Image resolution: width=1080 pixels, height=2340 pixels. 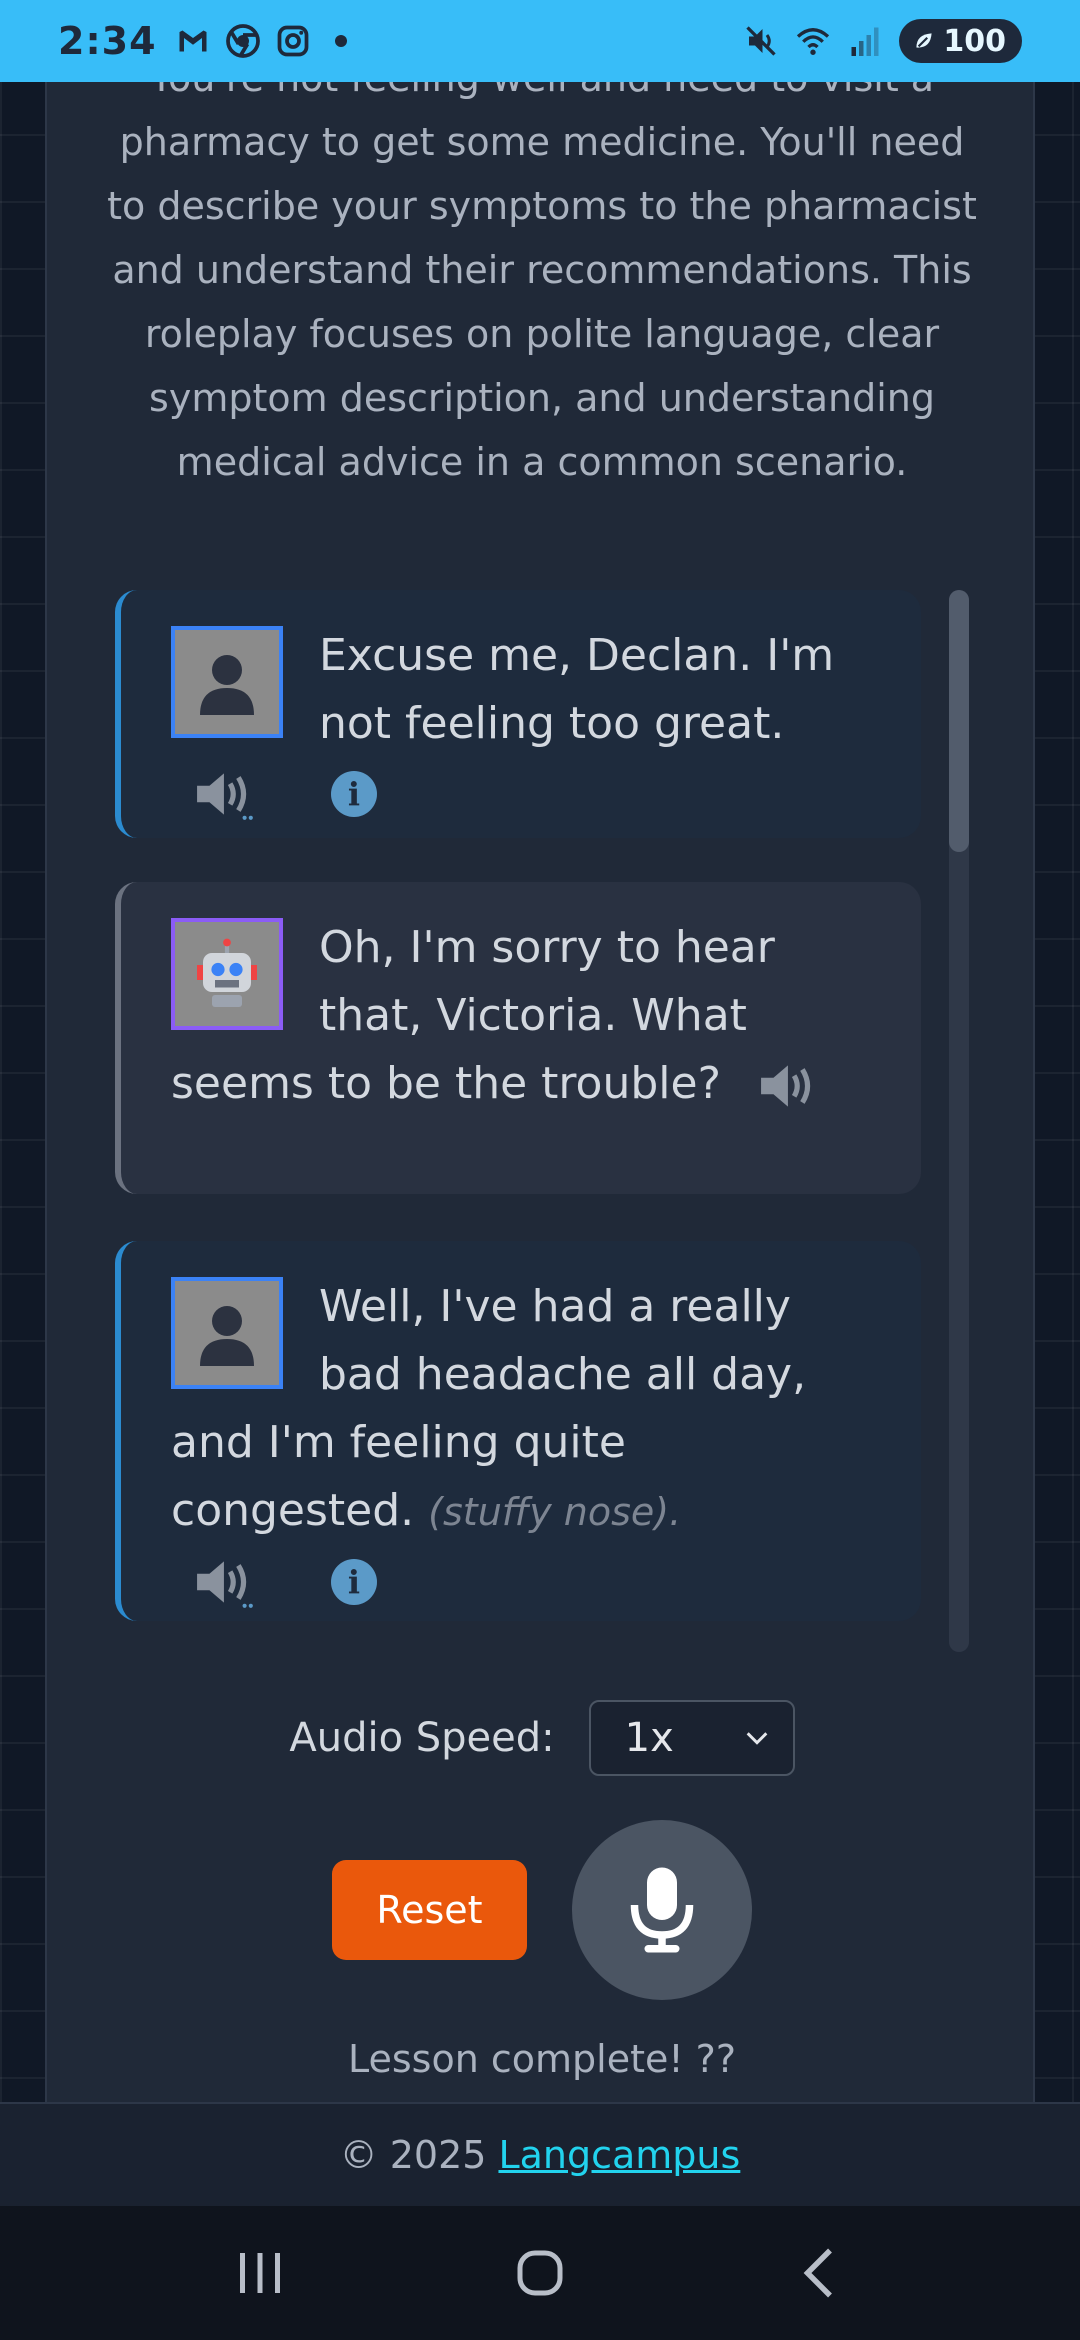 I want to click on status-time: 2:34, so click(x=107, y=41).